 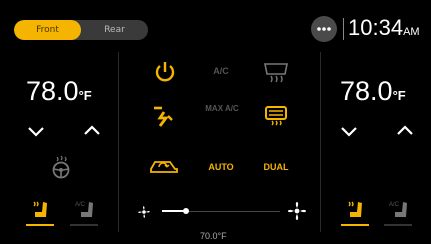 I want to click on power-icon, so click(x=165, y=72).